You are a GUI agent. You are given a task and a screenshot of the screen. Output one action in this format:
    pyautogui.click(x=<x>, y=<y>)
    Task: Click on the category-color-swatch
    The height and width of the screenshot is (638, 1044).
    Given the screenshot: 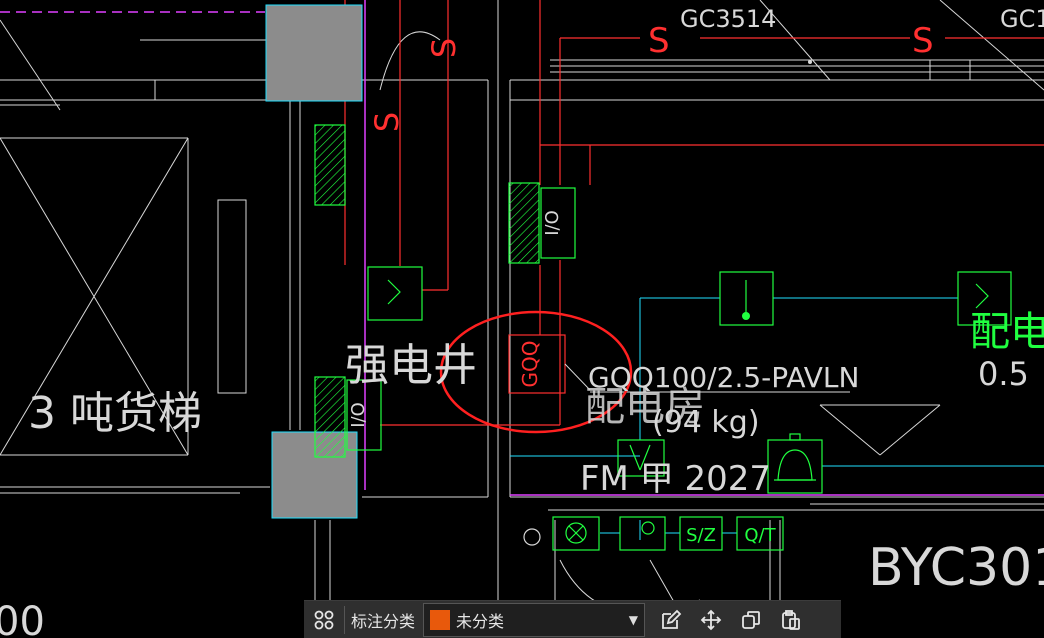 What is the action you would take?
    pyautogui.click(x=440, y=619)
    